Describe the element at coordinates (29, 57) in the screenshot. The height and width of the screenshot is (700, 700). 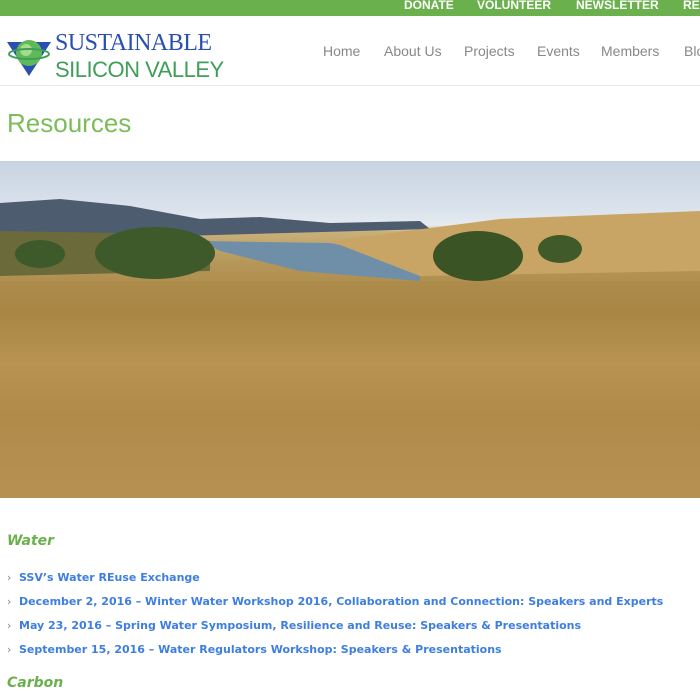
I see `globe-logo-icon` at that location.